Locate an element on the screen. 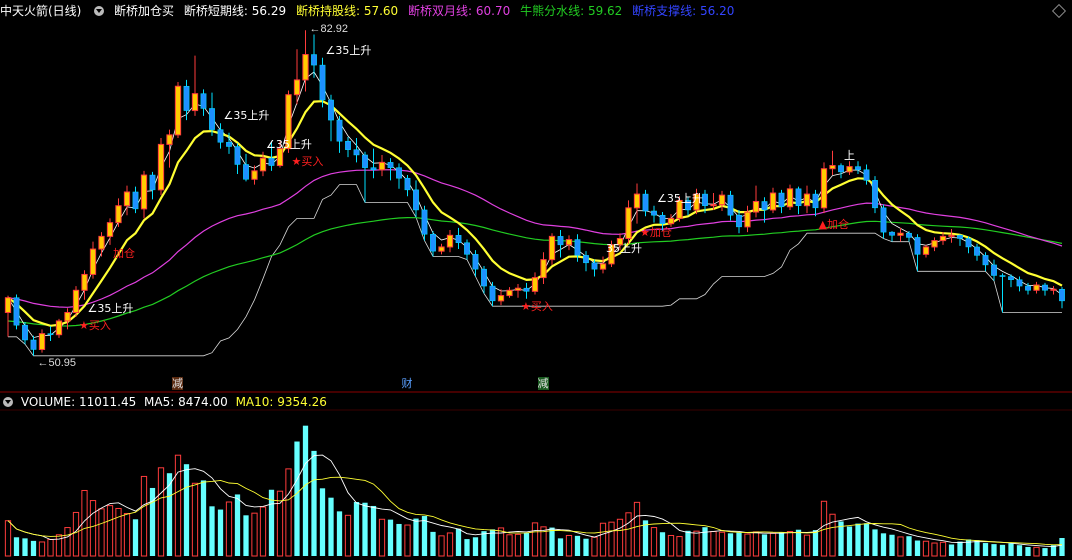  signal-marker: ∠35上升 is located at coordinates (680, 198).